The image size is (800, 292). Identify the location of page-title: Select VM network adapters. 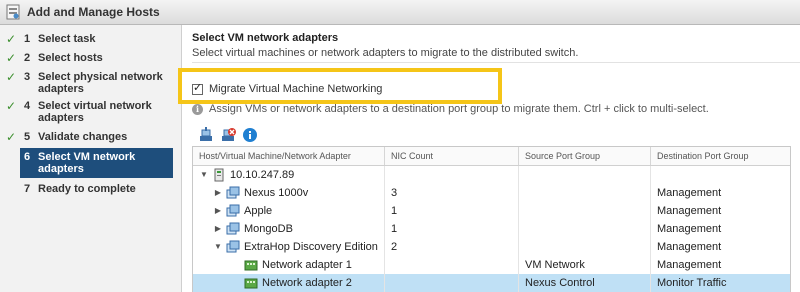
(265, 38).